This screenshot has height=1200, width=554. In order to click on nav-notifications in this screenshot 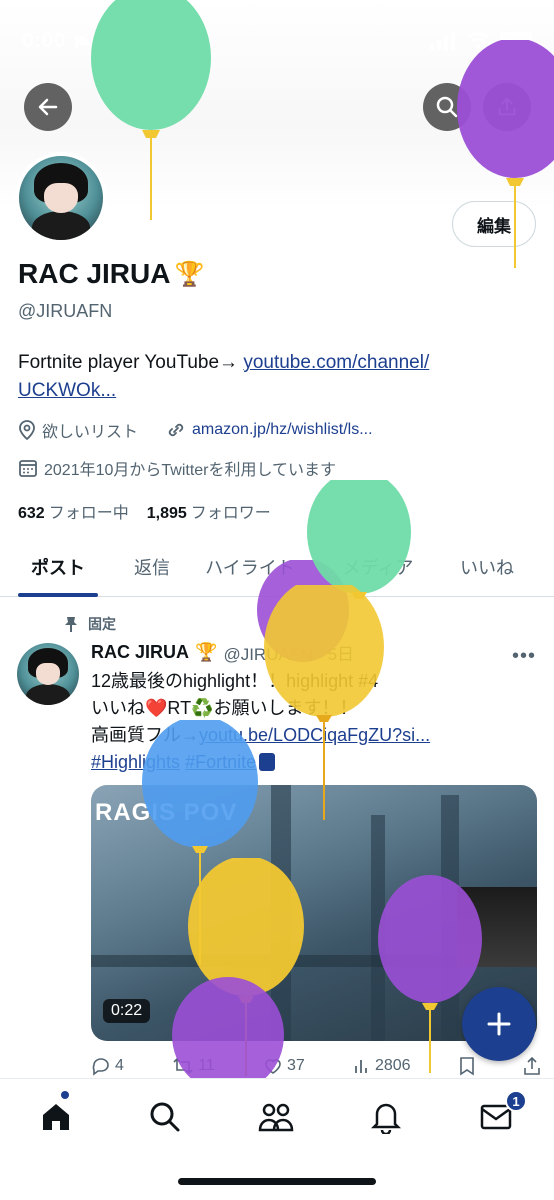, I will do `click(386, 1117)`.